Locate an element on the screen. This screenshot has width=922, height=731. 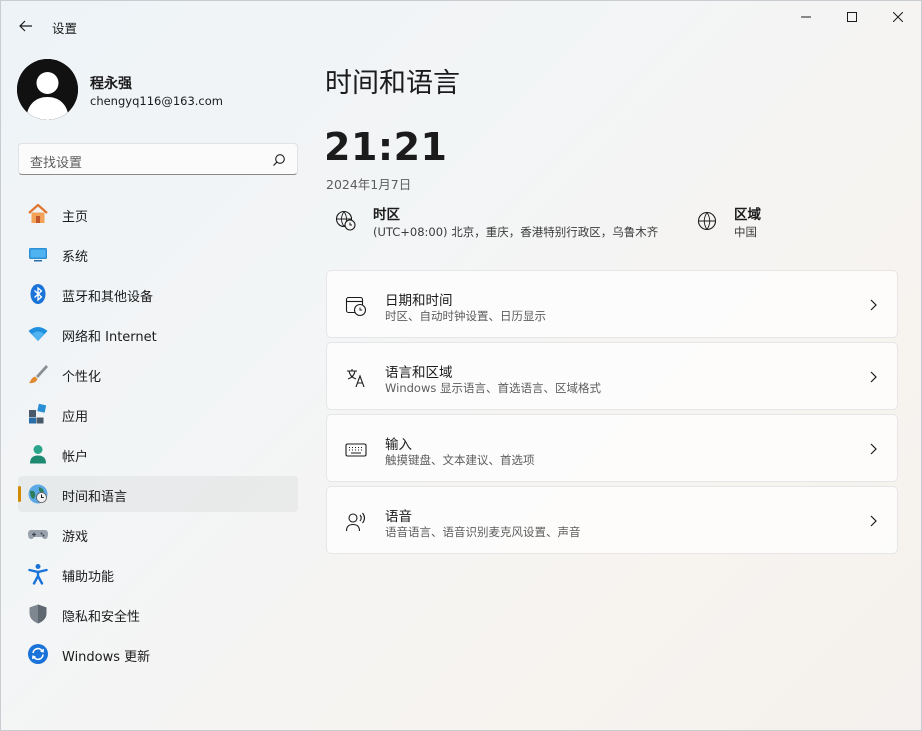
sidebar-item-label: 系统 is located at coordinates (75, 257).